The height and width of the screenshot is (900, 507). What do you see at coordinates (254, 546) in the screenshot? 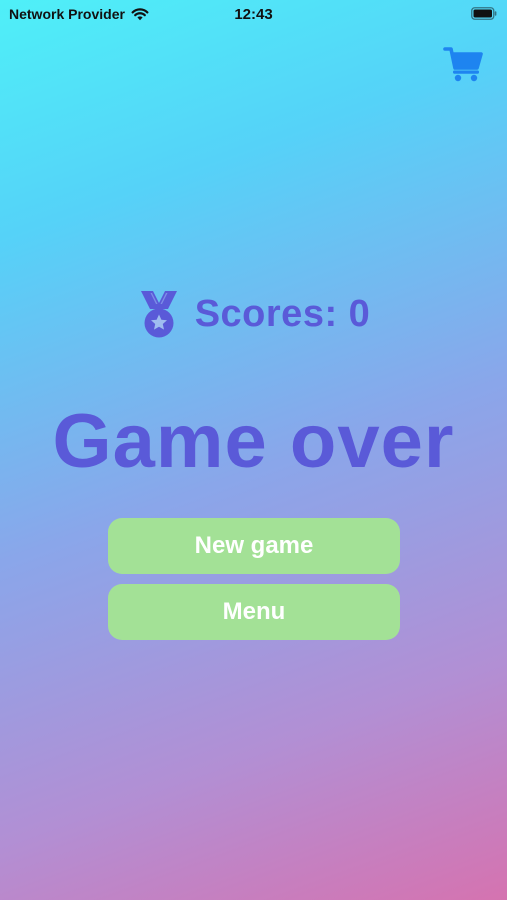
I see `new-game-button: New game` at bounding box center [254, 546].